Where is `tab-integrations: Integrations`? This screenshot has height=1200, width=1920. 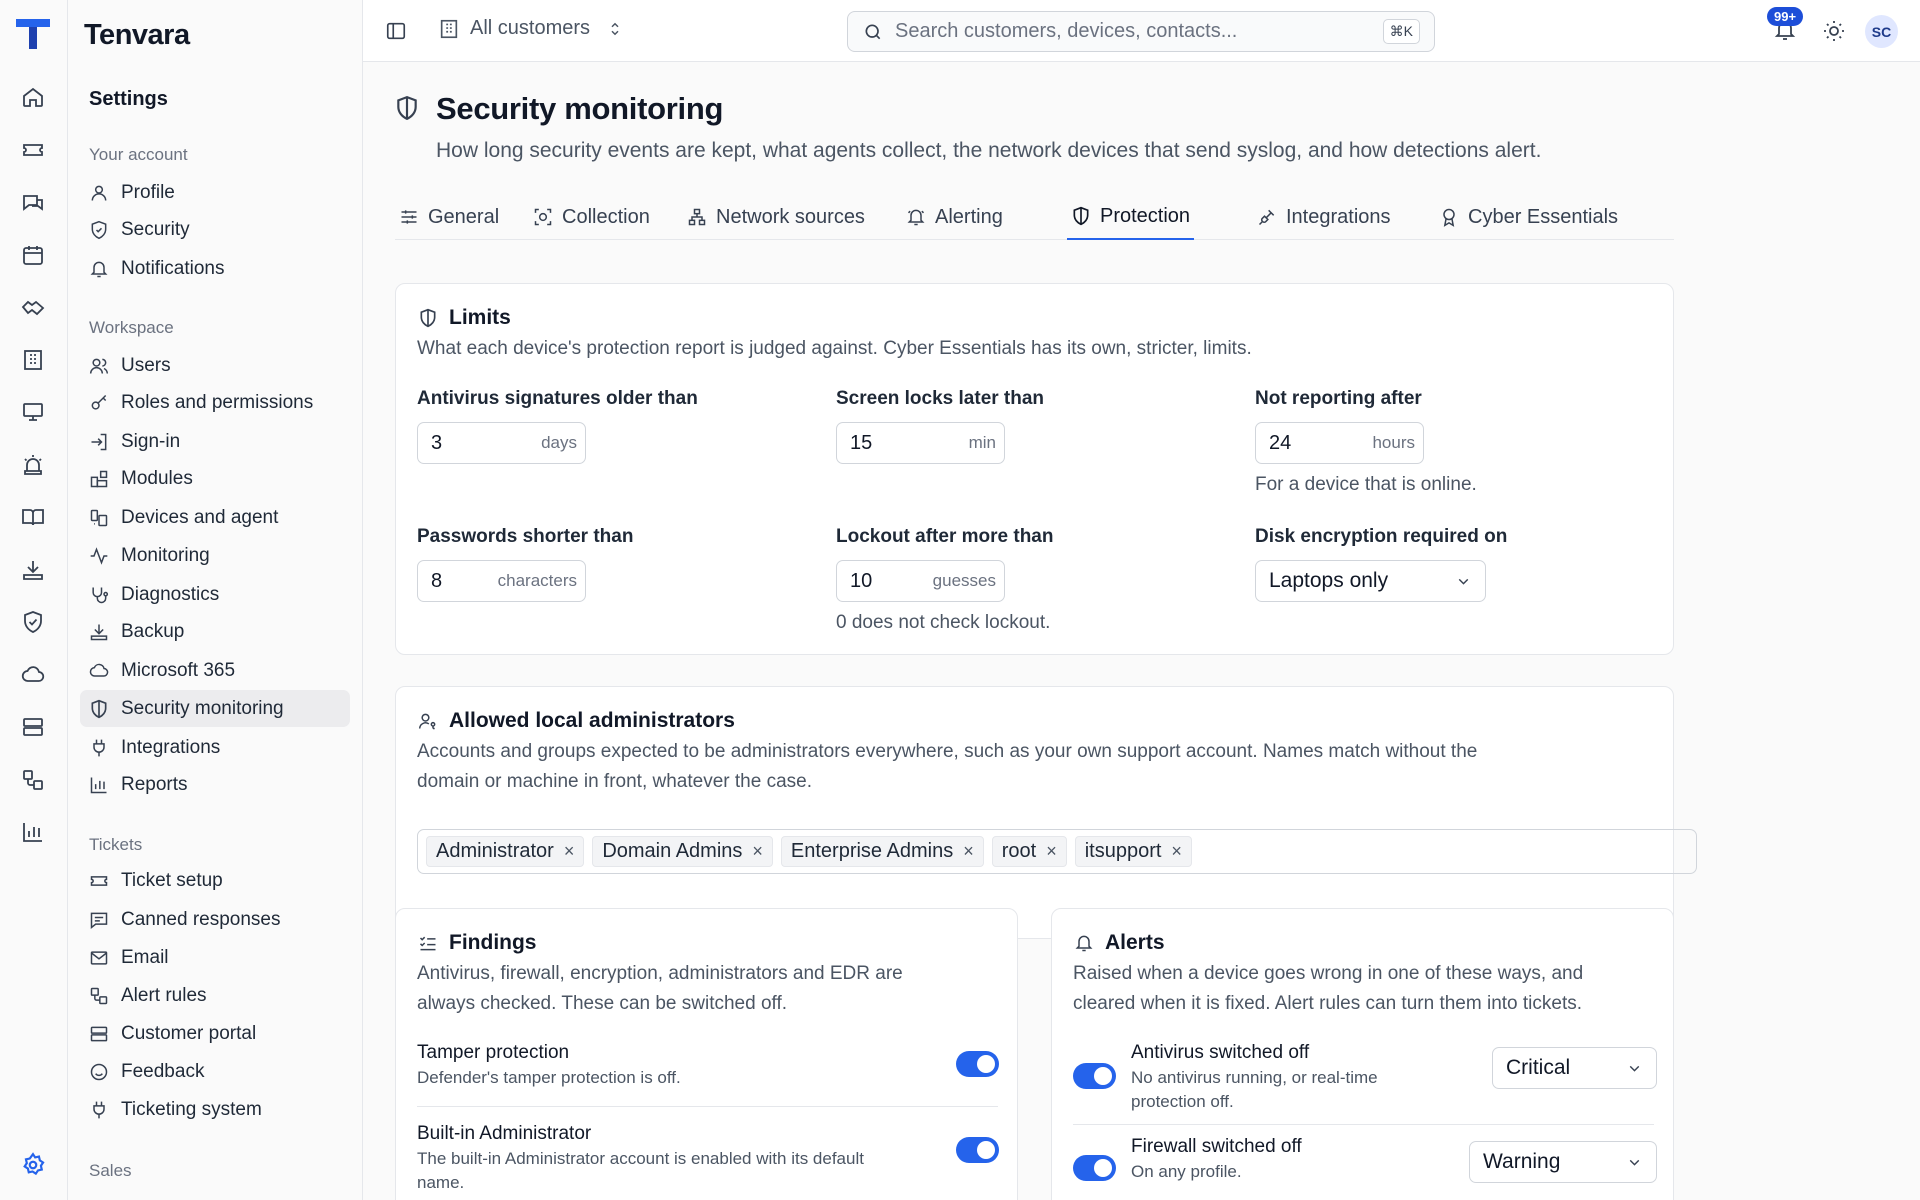 tab-integrations: Integrations is located at coordinates (1324, 217).